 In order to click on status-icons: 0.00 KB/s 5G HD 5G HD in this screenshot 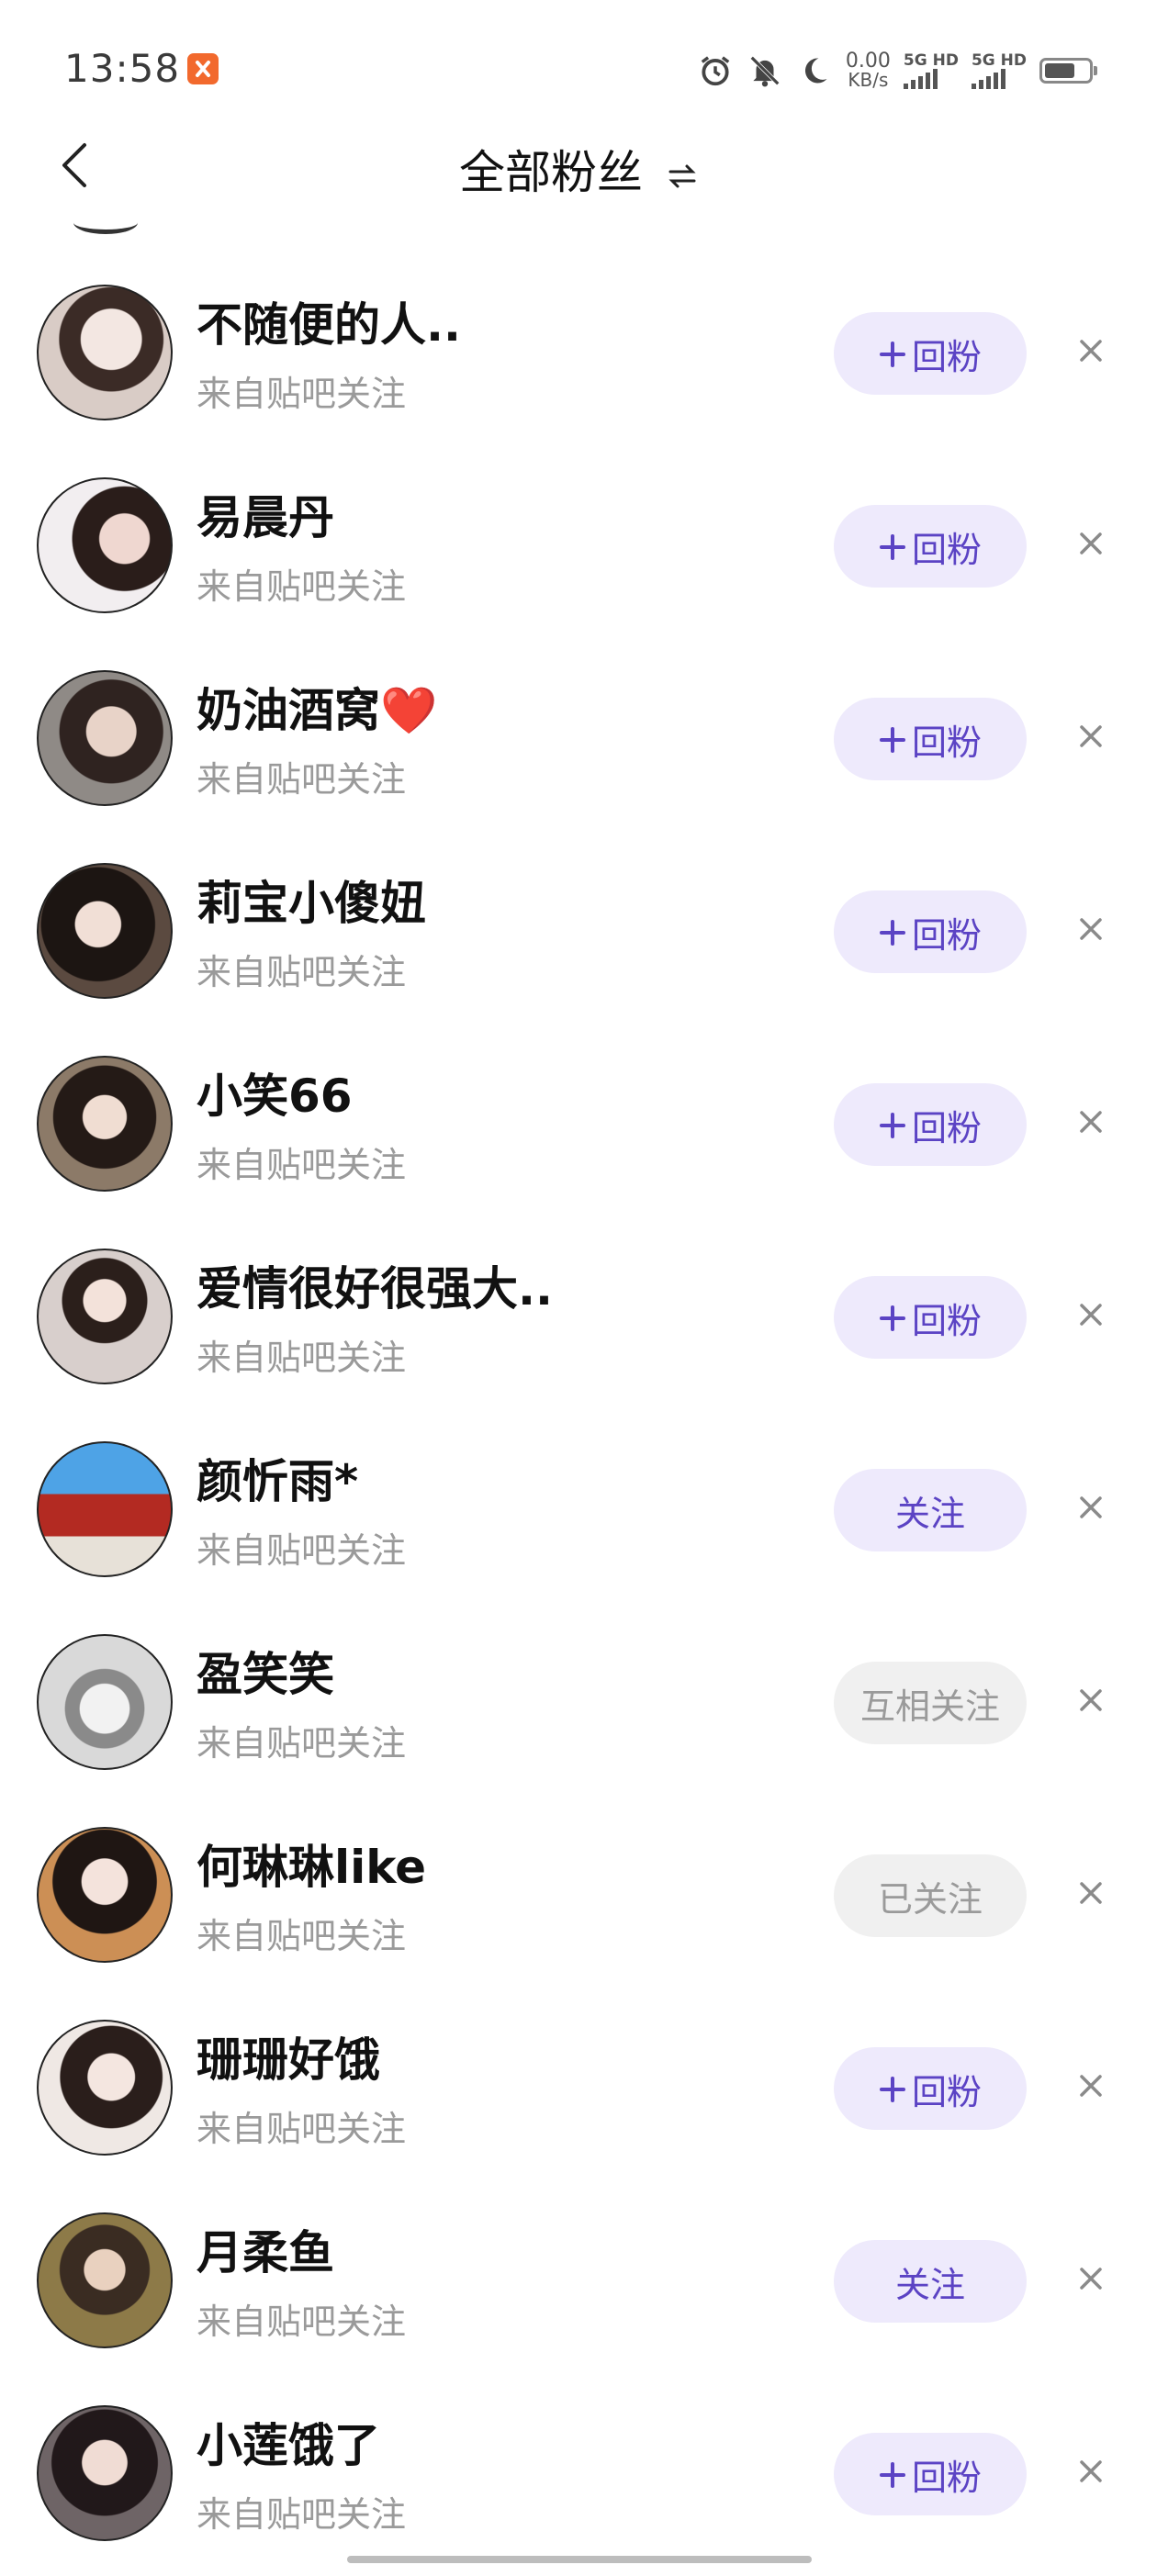, I will do `click(897, 71)`.